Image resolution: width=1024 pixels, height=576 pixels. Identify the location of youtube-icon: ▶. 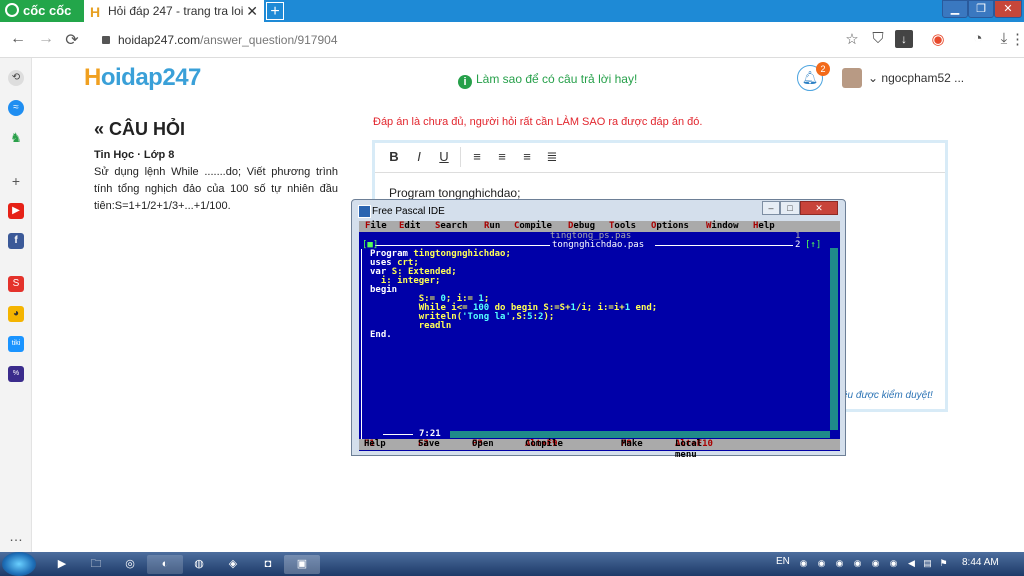
(16, 211).